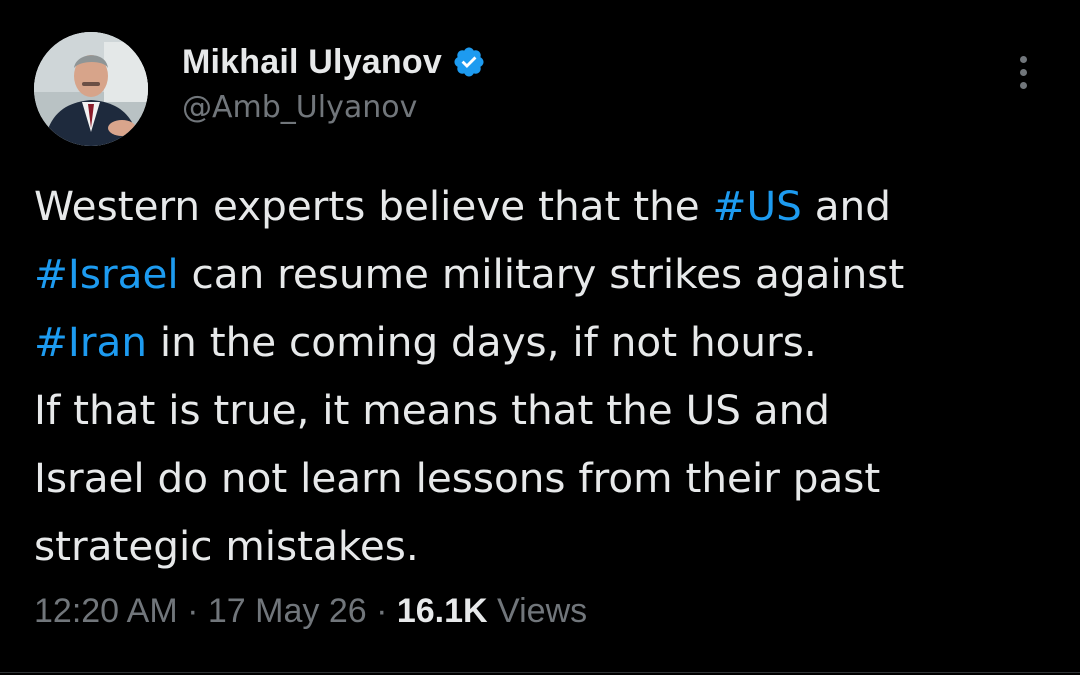  Describe the element at coordinates (540, 672) in the screenshot. I see `divider` at that location.